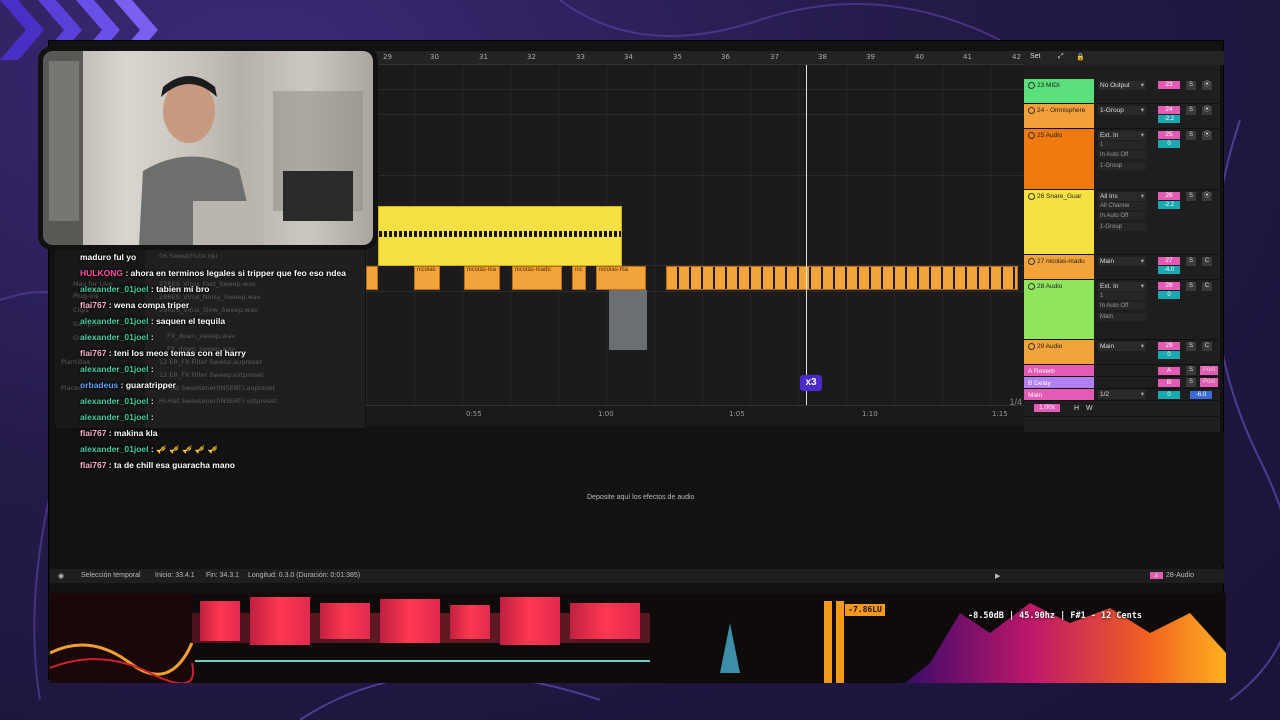 Image resolution: width=1280 pixels, height=720 pixels. Describe the element at coordinates (1124, 91) in the screenshot. I see `track-row: 23 MIDI No Output 23 S ⦿` at that location.